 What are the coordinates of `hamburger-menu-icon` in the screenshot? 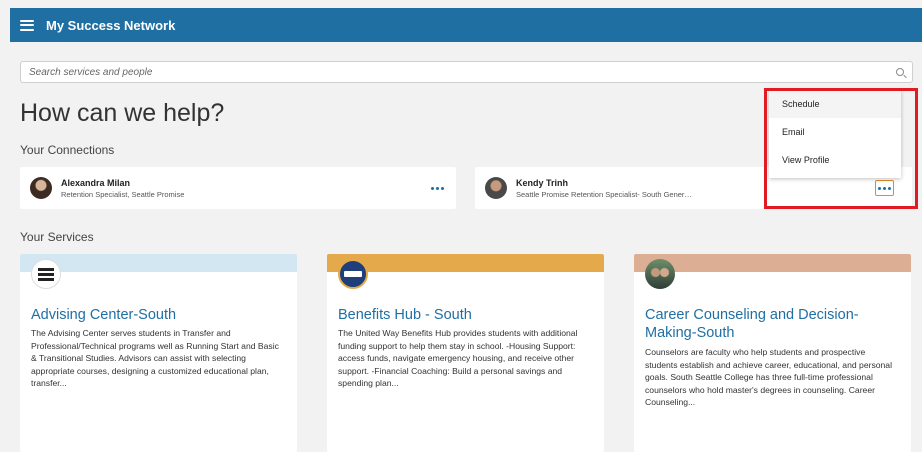 It's located at (27, 25).